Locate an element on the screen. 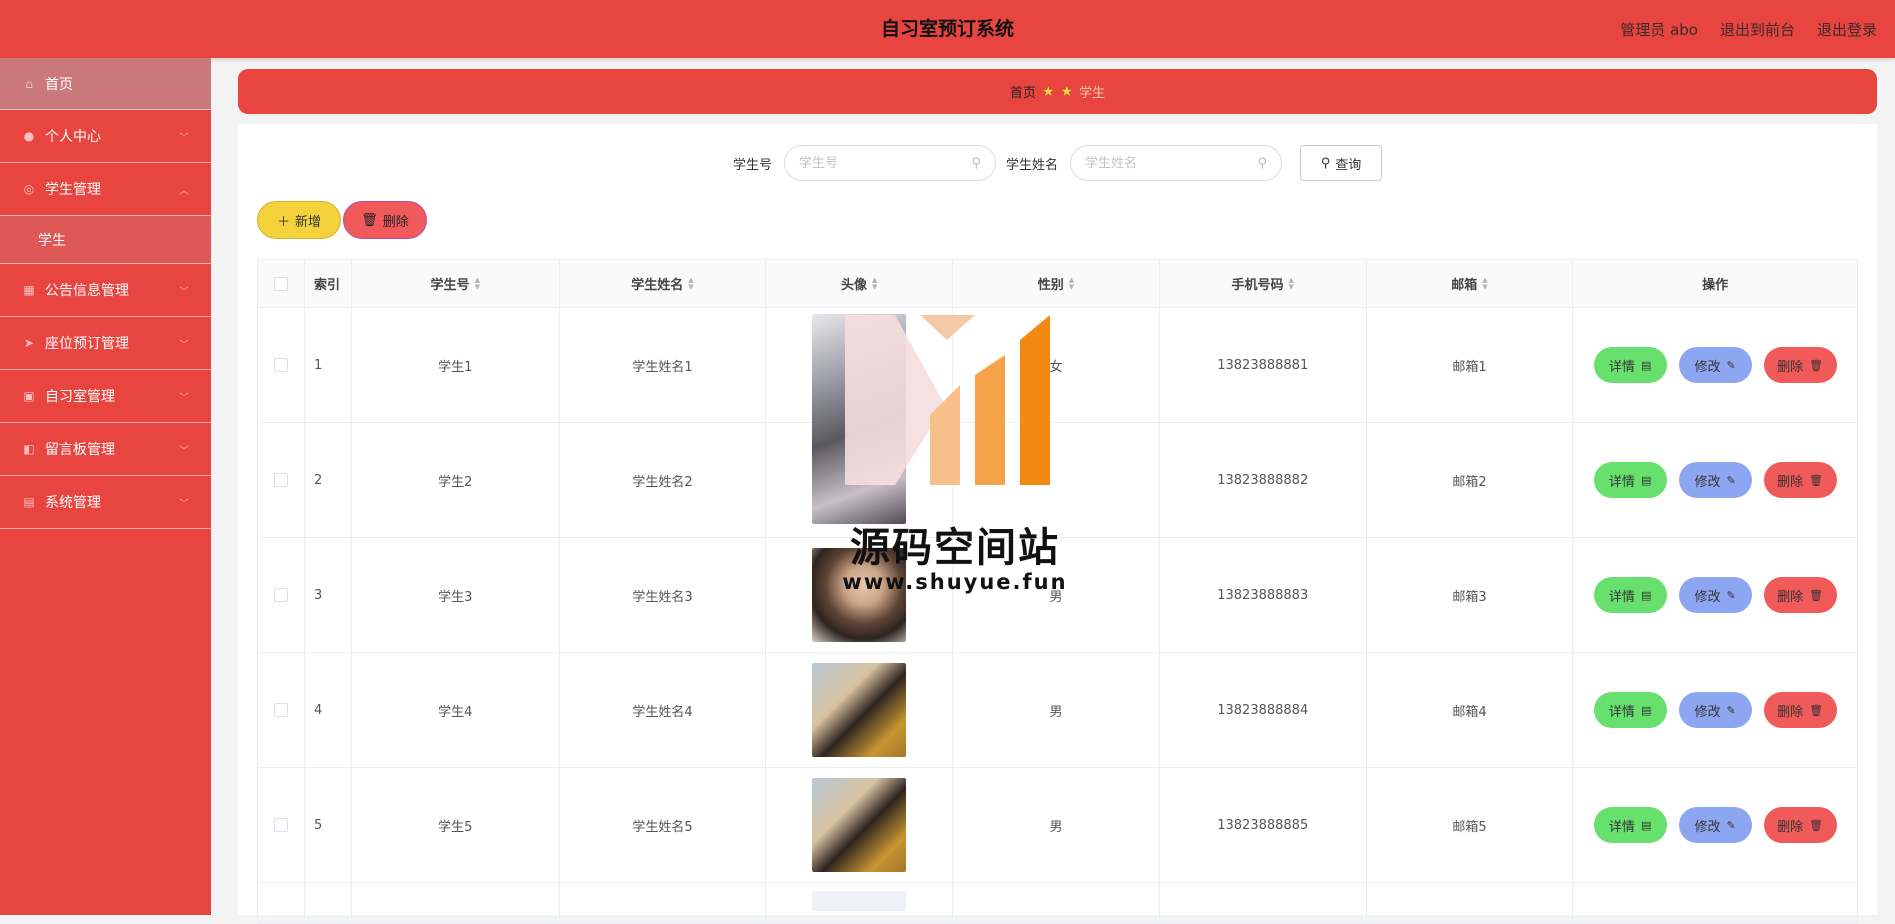  logout-link: 退出登录 is located at coordinates (1847, 29).